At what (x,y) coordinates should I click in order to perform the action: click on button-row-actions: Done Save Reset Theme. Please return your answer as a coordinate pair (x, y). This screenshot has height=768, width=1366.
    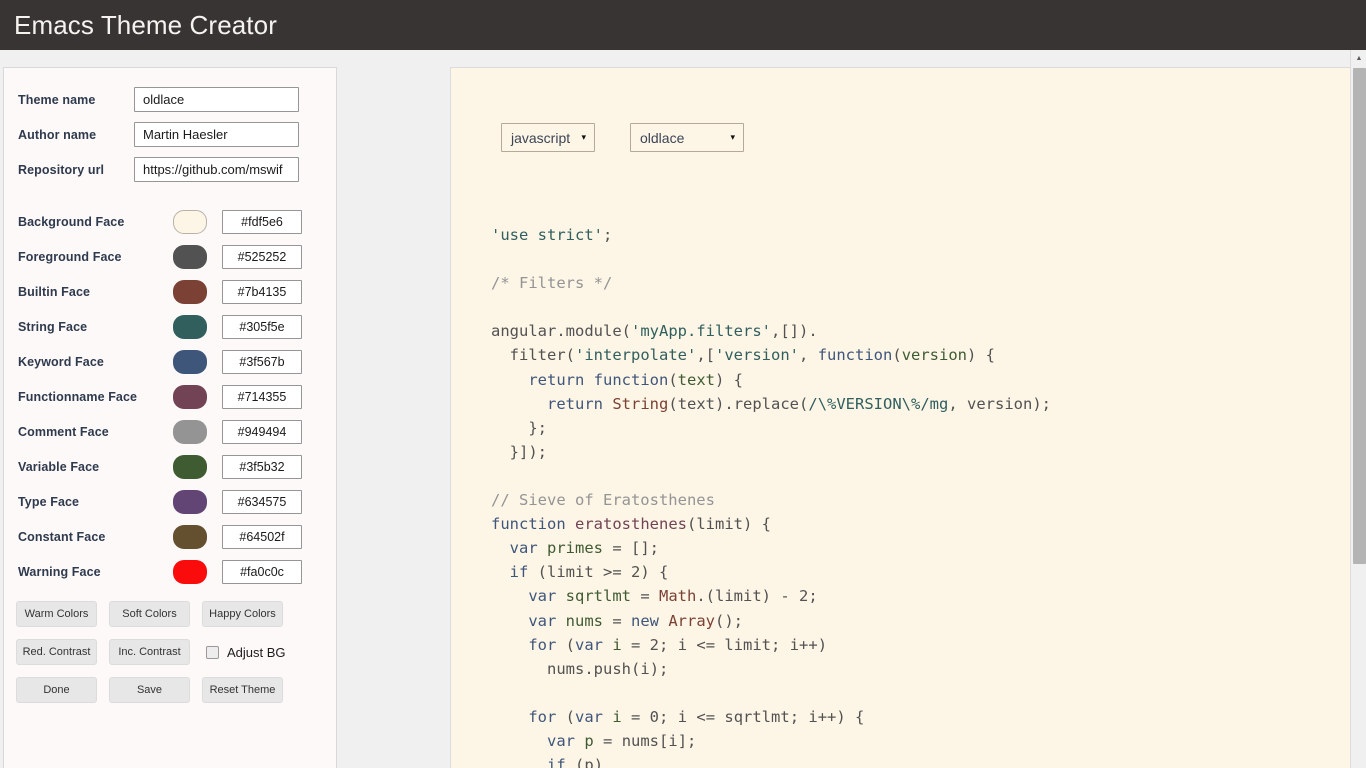
    Looking at the image, I should click on (176, 690).